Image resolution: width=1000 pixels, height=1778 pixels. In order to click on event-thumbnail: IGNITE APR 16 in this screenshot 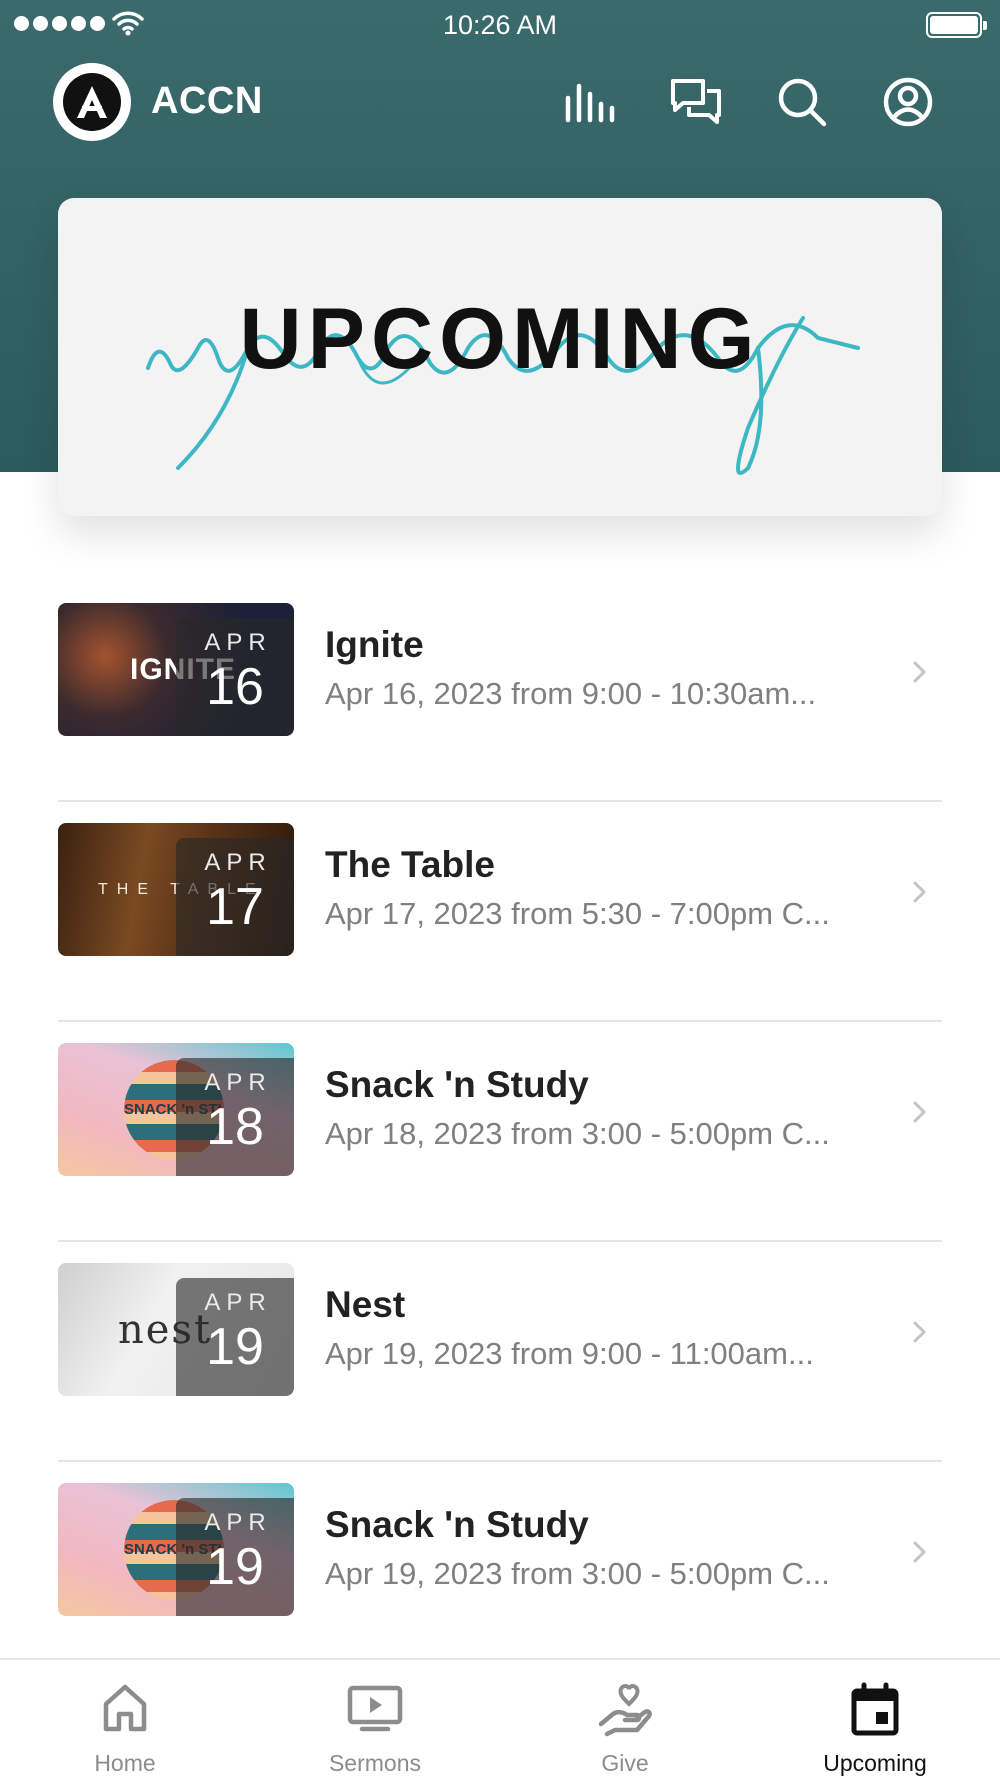, I will do `click(176, 669)`.